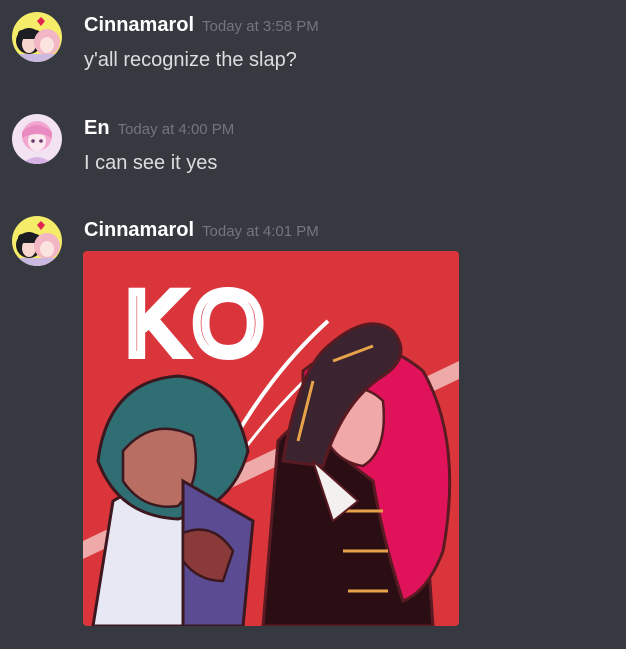  I want to click on username: En, so click(97, 128).